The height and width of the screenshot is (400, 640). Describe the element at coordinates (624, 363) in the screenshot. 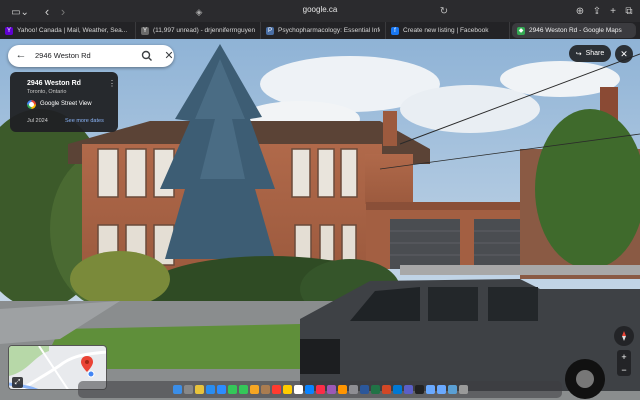

I see `zoom-controls: + −` at that location.